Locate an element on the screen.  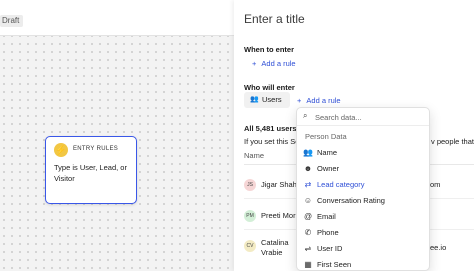
dropdown-item-first-seen: ▦ First Seen is located at coordinates (363, 264).